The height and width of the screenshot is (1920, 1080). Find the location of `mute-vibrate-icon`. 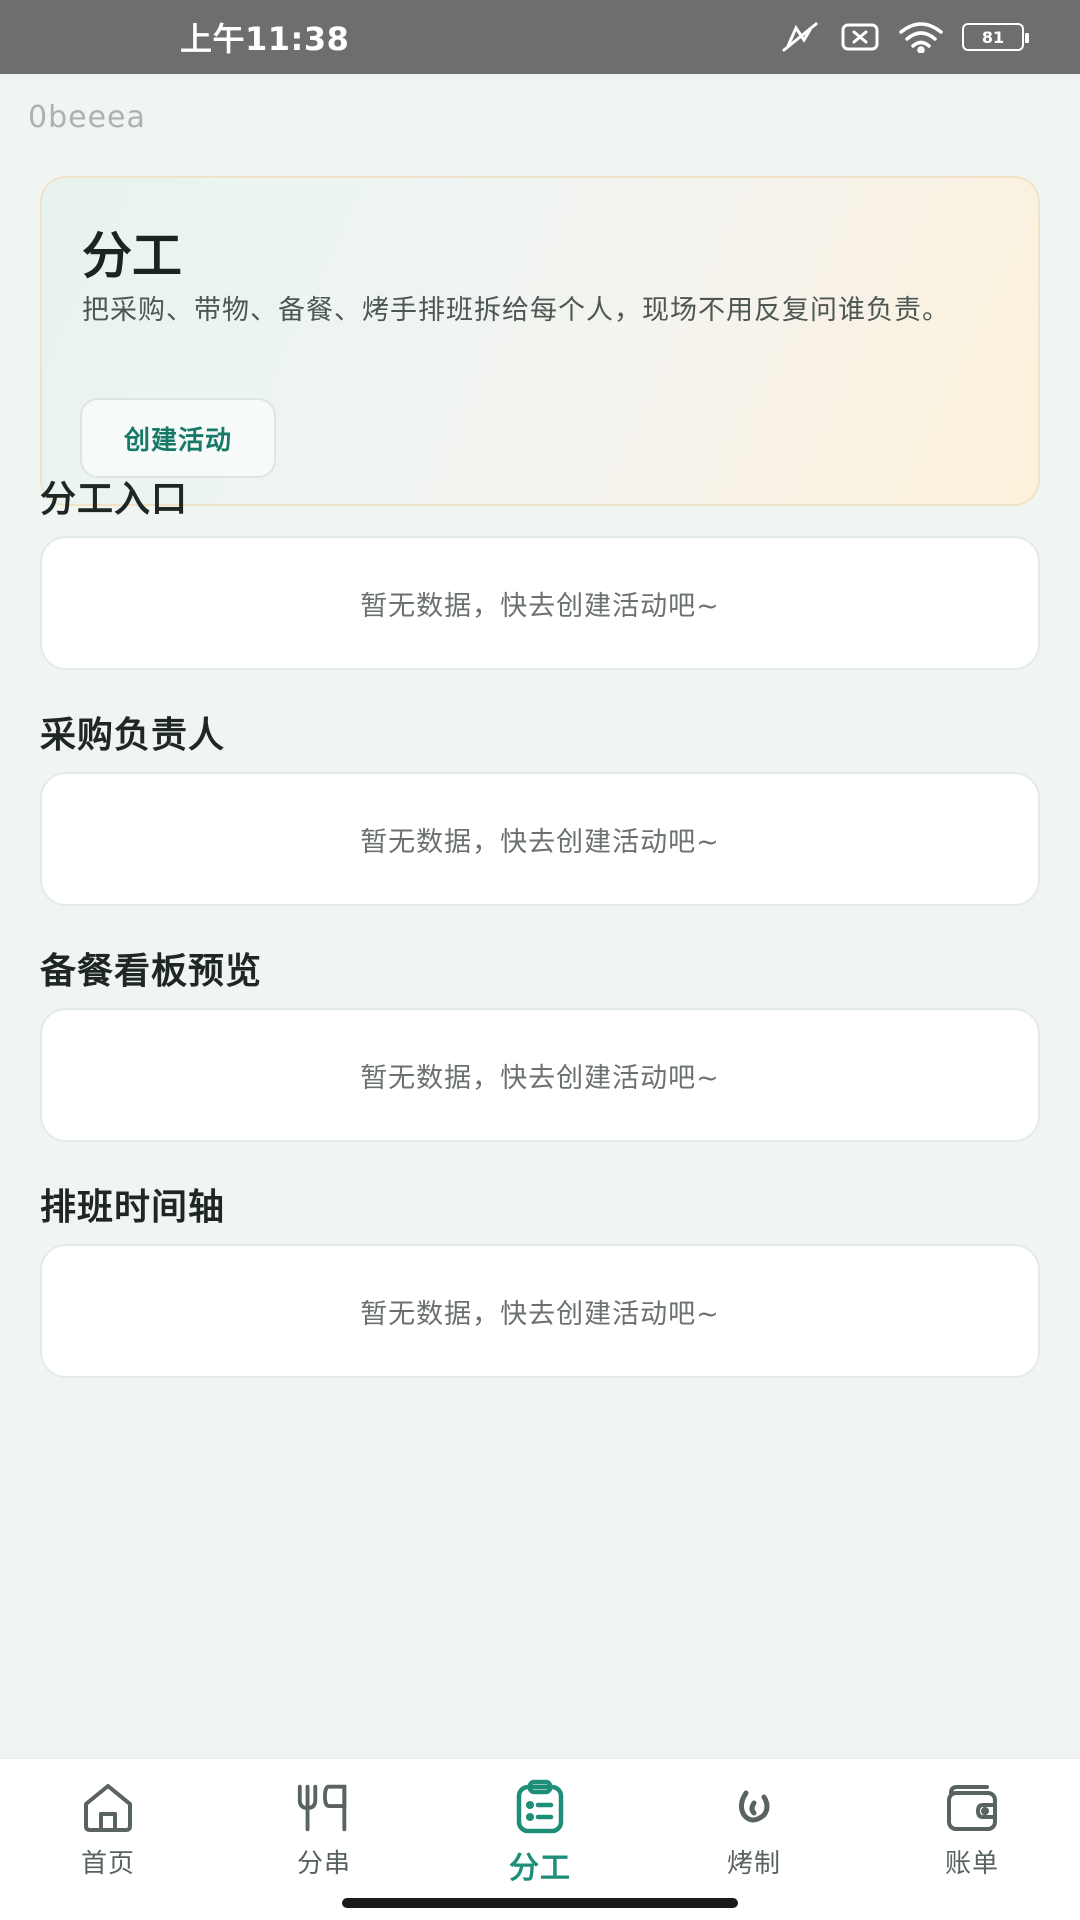

mute-vibrate-icon is located at coordinates (800, 37).